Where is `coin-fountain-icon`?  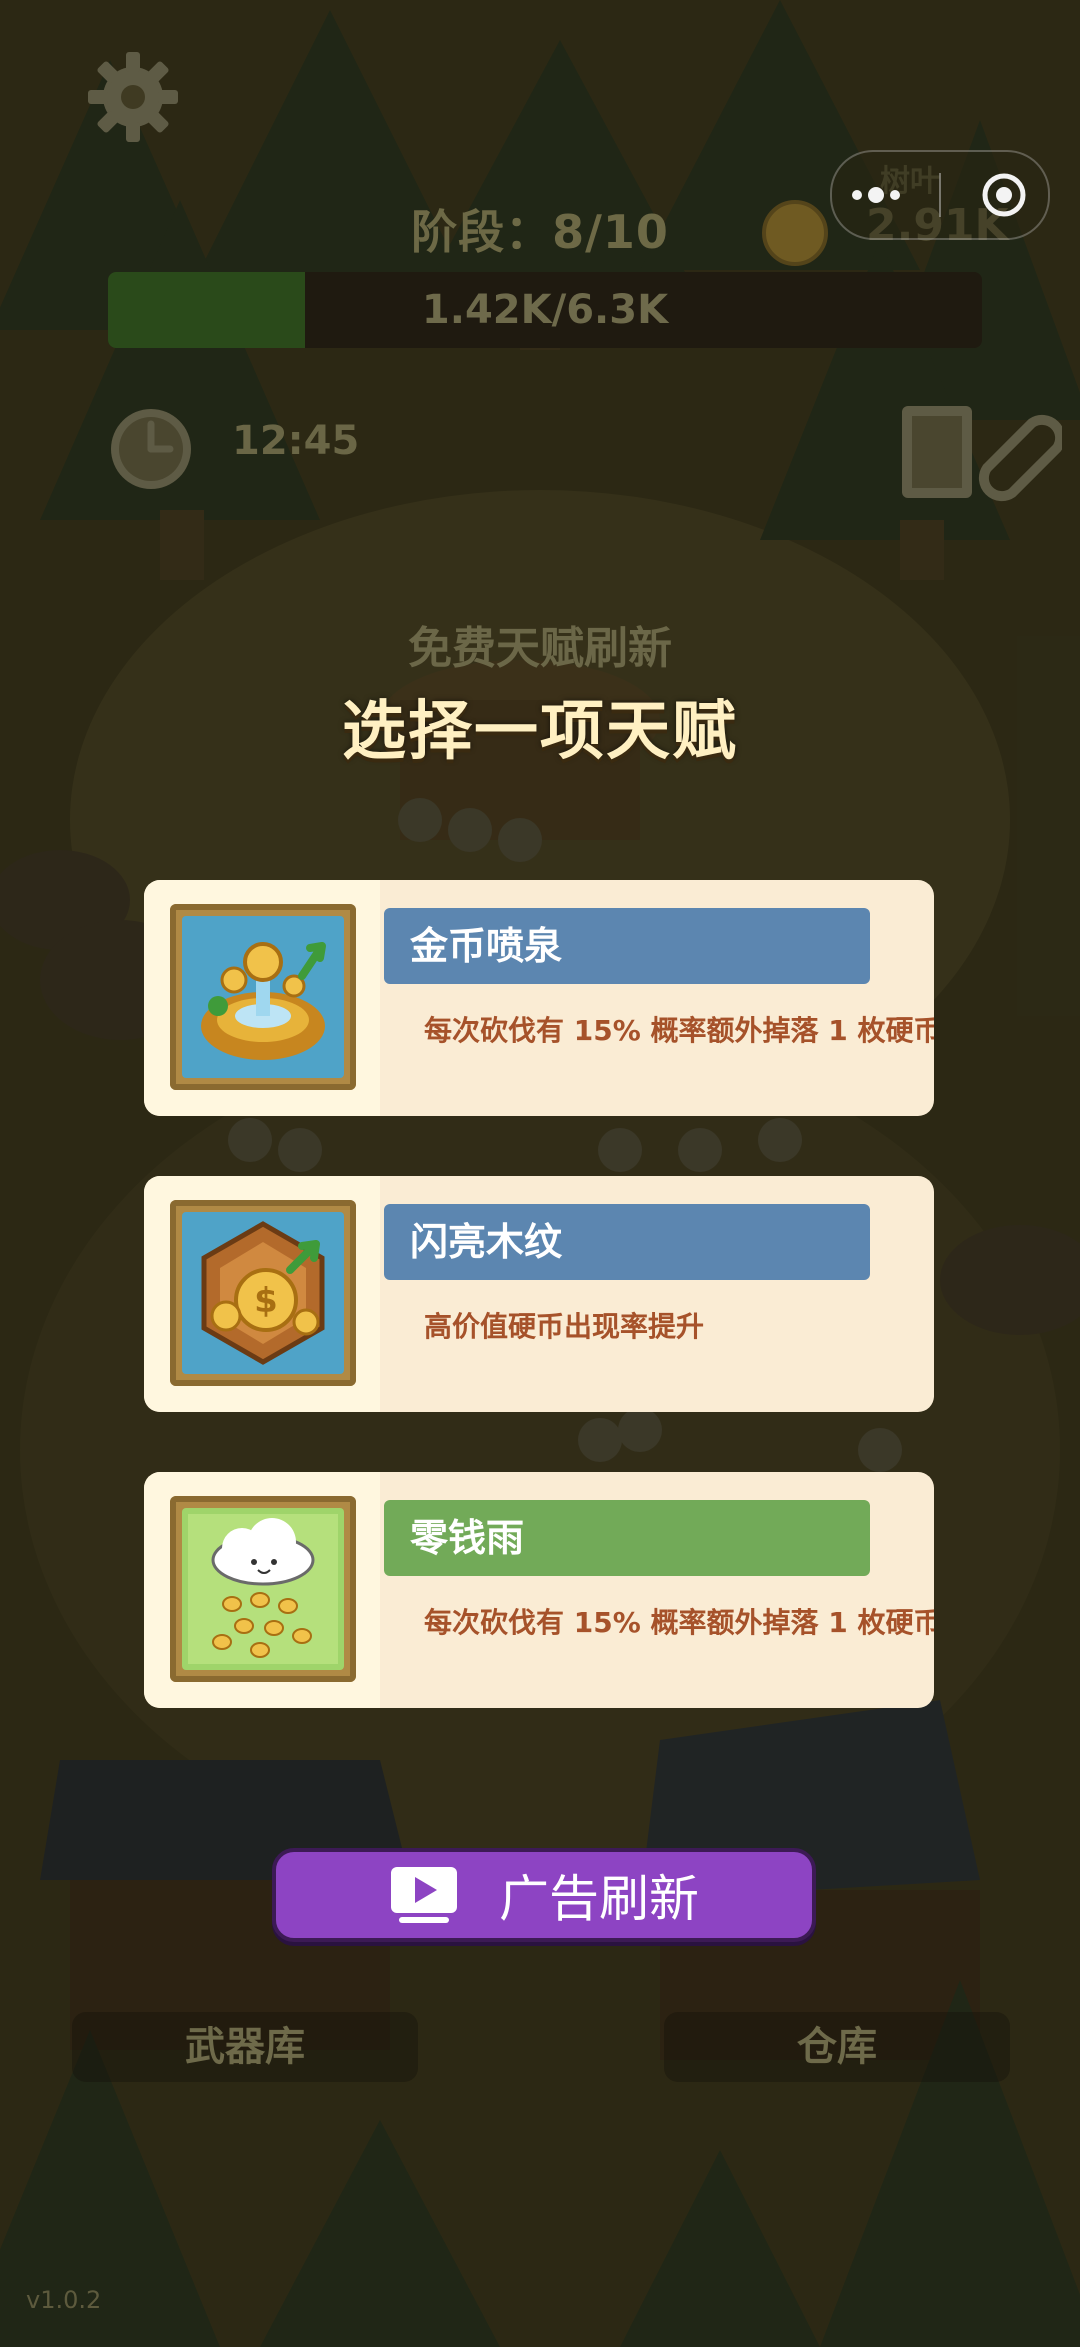
coin-fountain-icon is located at coordinates (263, 997).